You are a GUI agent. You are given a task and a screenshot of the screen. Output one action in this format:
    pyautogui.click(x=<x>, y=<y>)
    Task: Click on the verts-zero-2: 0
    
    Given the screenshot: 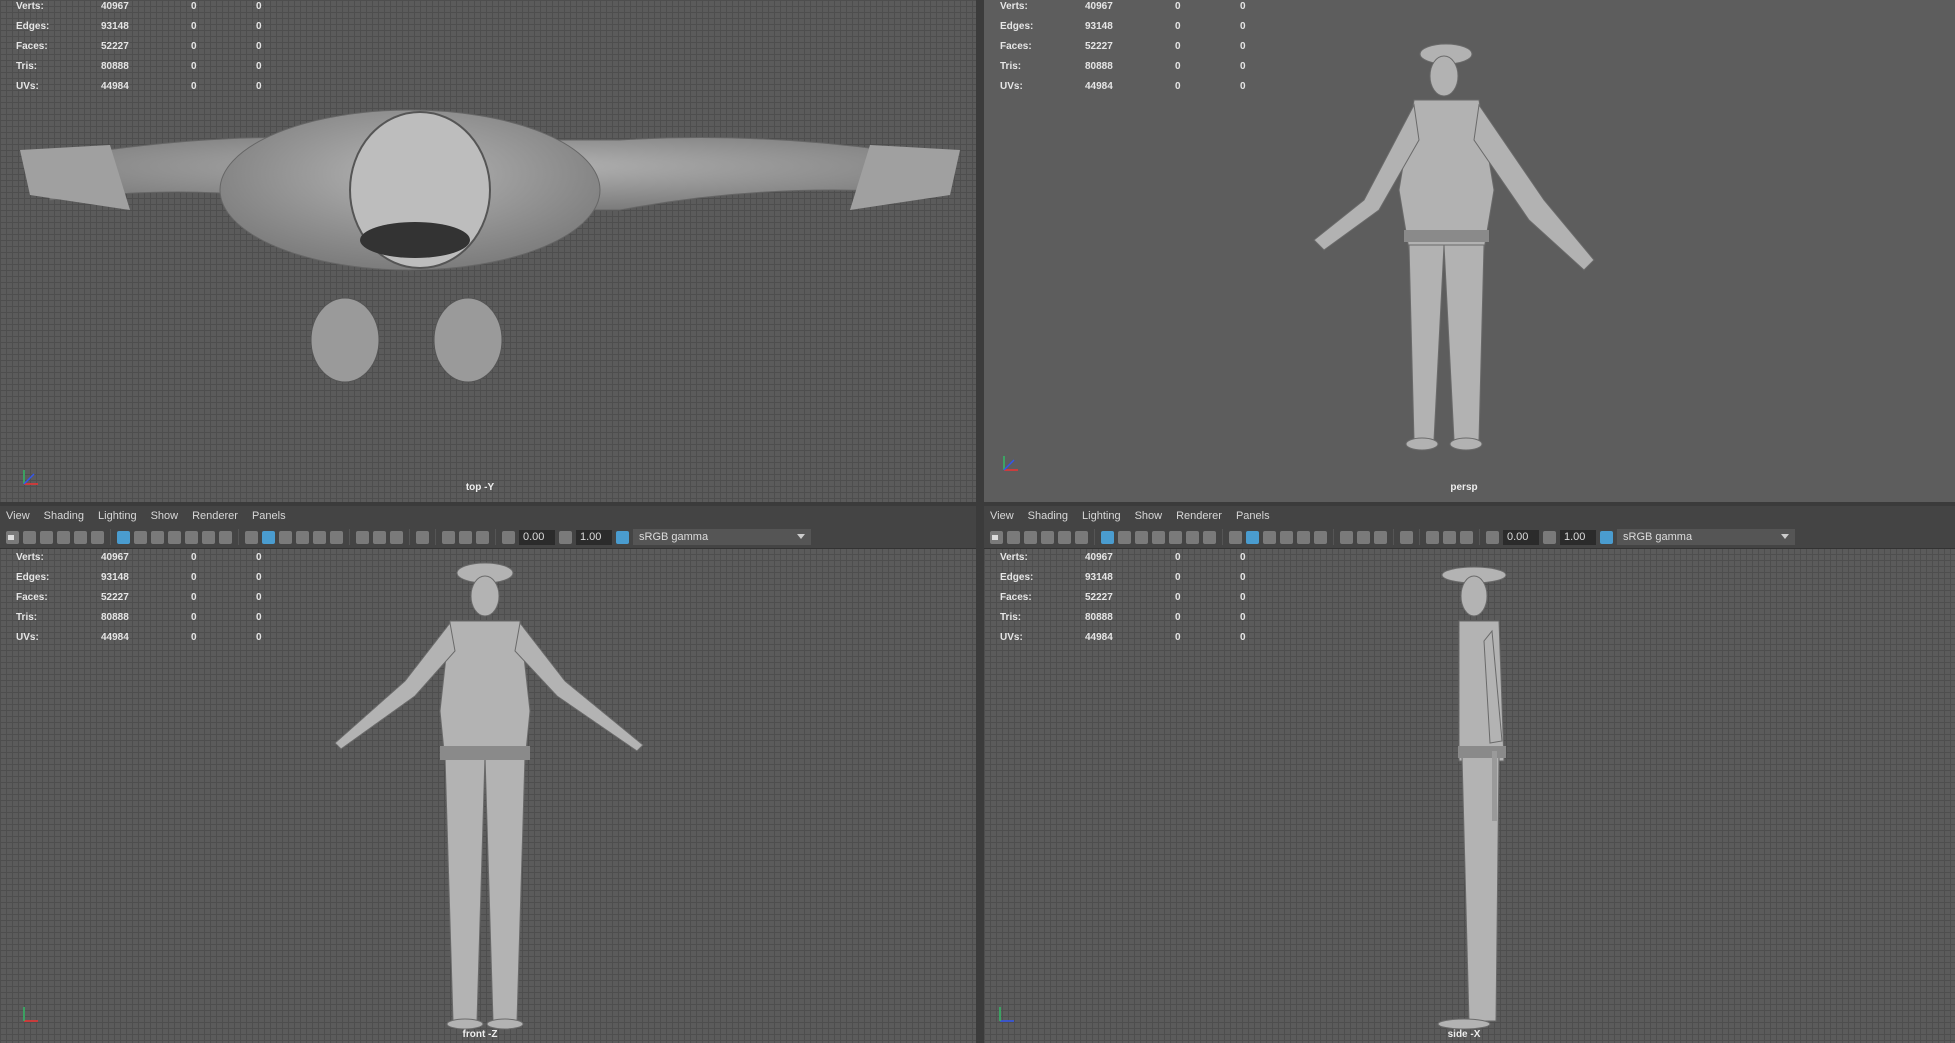 What is the action you would take?
    pyautogui.click(x=259, y=6)
    